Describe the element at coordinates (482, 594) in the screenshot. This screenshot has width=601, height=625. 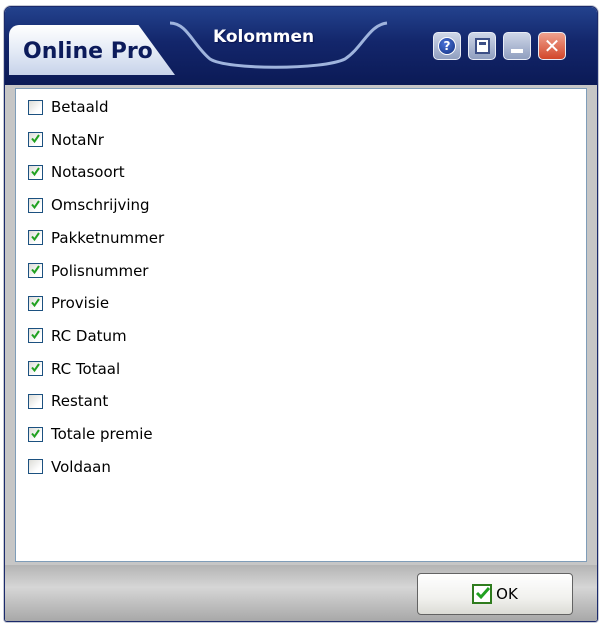
I see `green-check-icon` at that location.